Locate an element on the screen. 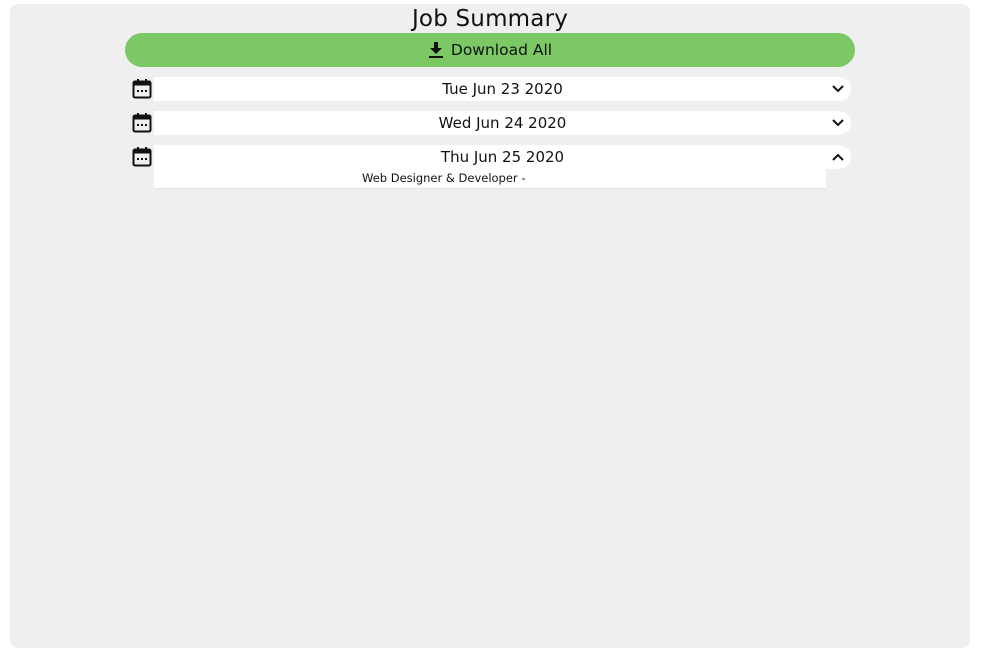 The height and width of the screenshot is (657, 998). download-icon is located at coordinates (436, 50).